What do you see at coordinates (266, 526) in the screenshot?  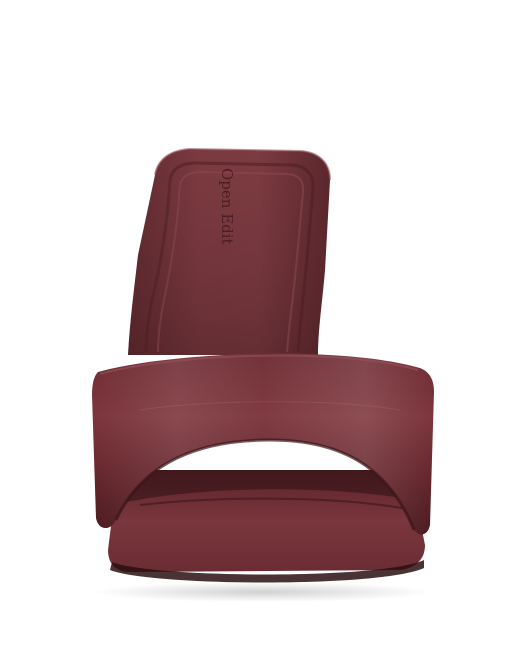 I see `toe-bed` at bounding box center [266, 526].